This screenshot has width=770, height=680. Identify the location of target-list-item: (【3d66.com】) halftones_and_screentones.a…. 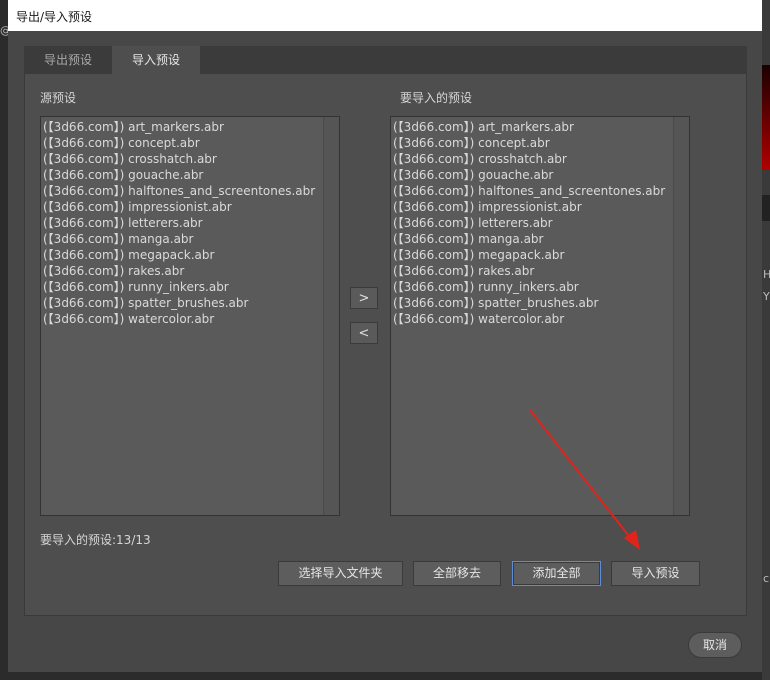
(541, 191).